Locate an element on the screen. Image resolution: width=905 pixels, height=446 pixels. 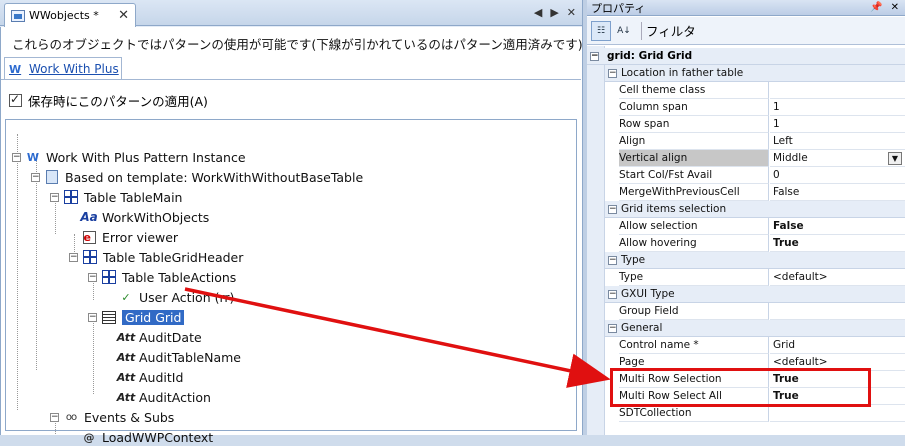
tree-node-table-actions: − Table TableActions is located at coordinates (162, 277).